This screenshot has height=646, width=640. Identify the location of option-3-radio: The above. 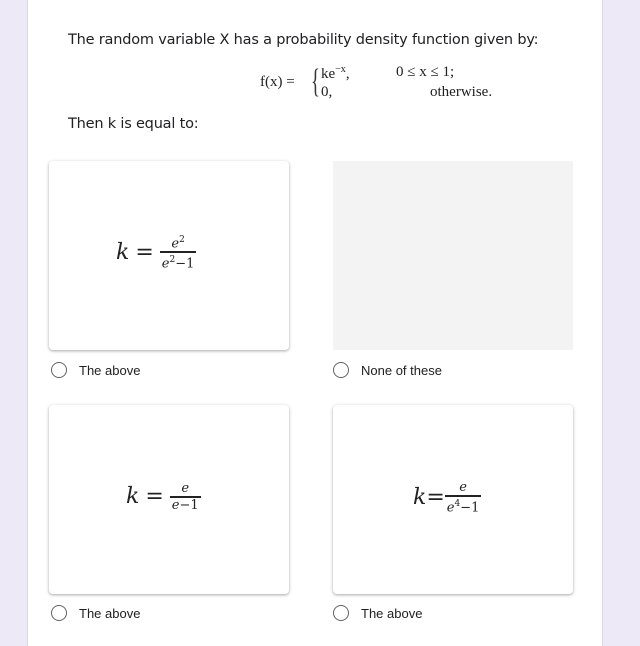
(95, 613).